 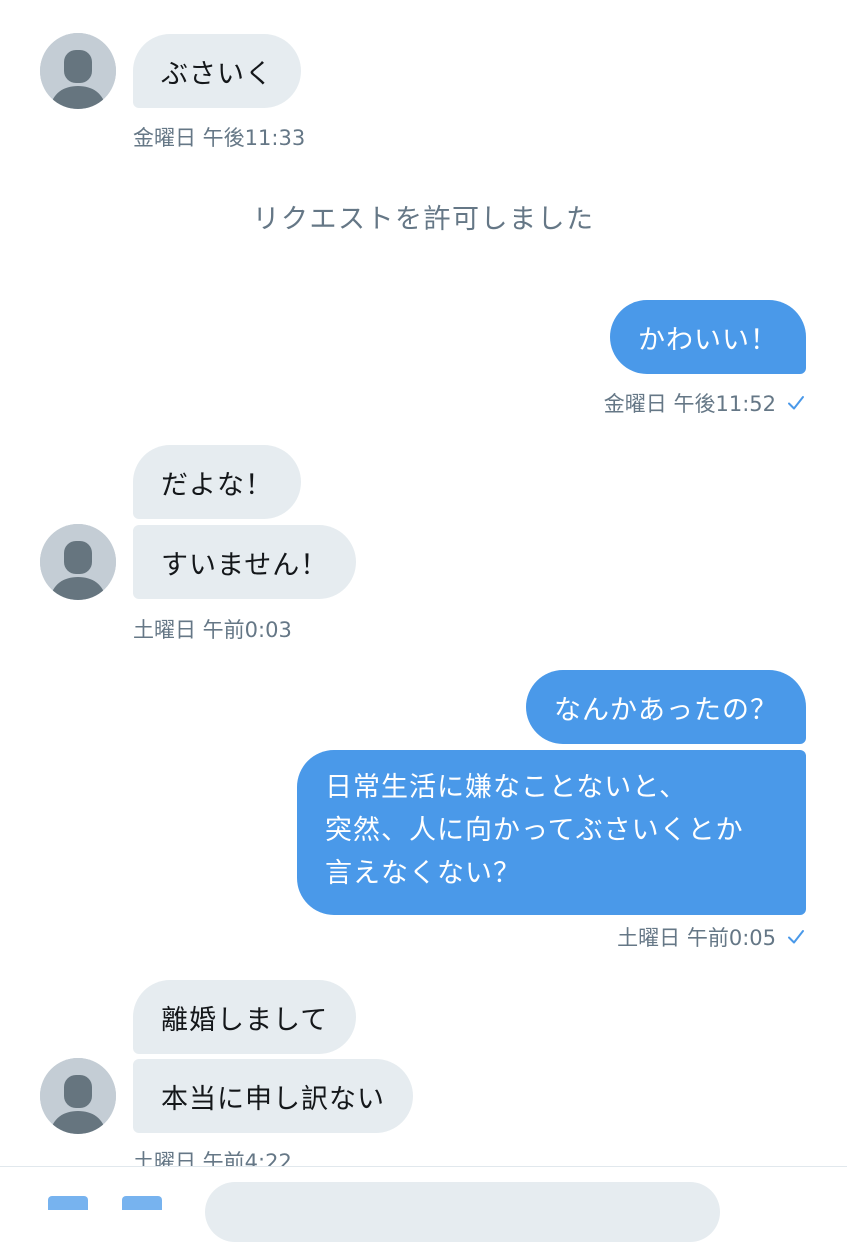 I want to click on gif-icon, so click(x=68, y=1203).